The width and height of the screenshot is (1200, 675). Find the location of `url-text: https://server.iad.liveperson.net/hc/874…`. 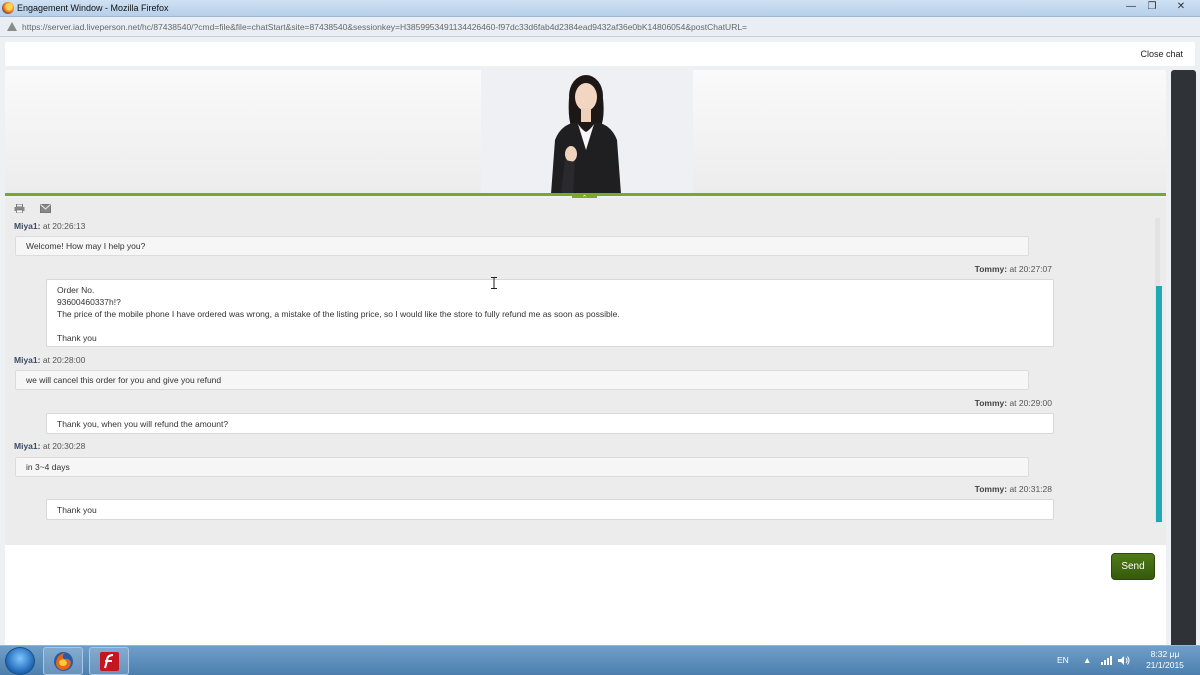

url-text: https://server.iad.liveperson.net/hc/874… is located at coordinates (384, 27).